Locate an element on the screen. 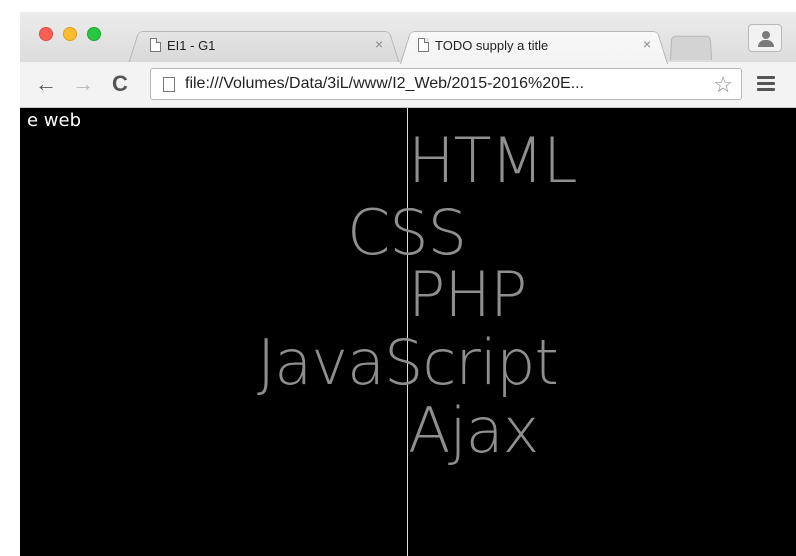 This screenshot has width=796, height=556. corner-text: e web is located at coordinates (54, 120).